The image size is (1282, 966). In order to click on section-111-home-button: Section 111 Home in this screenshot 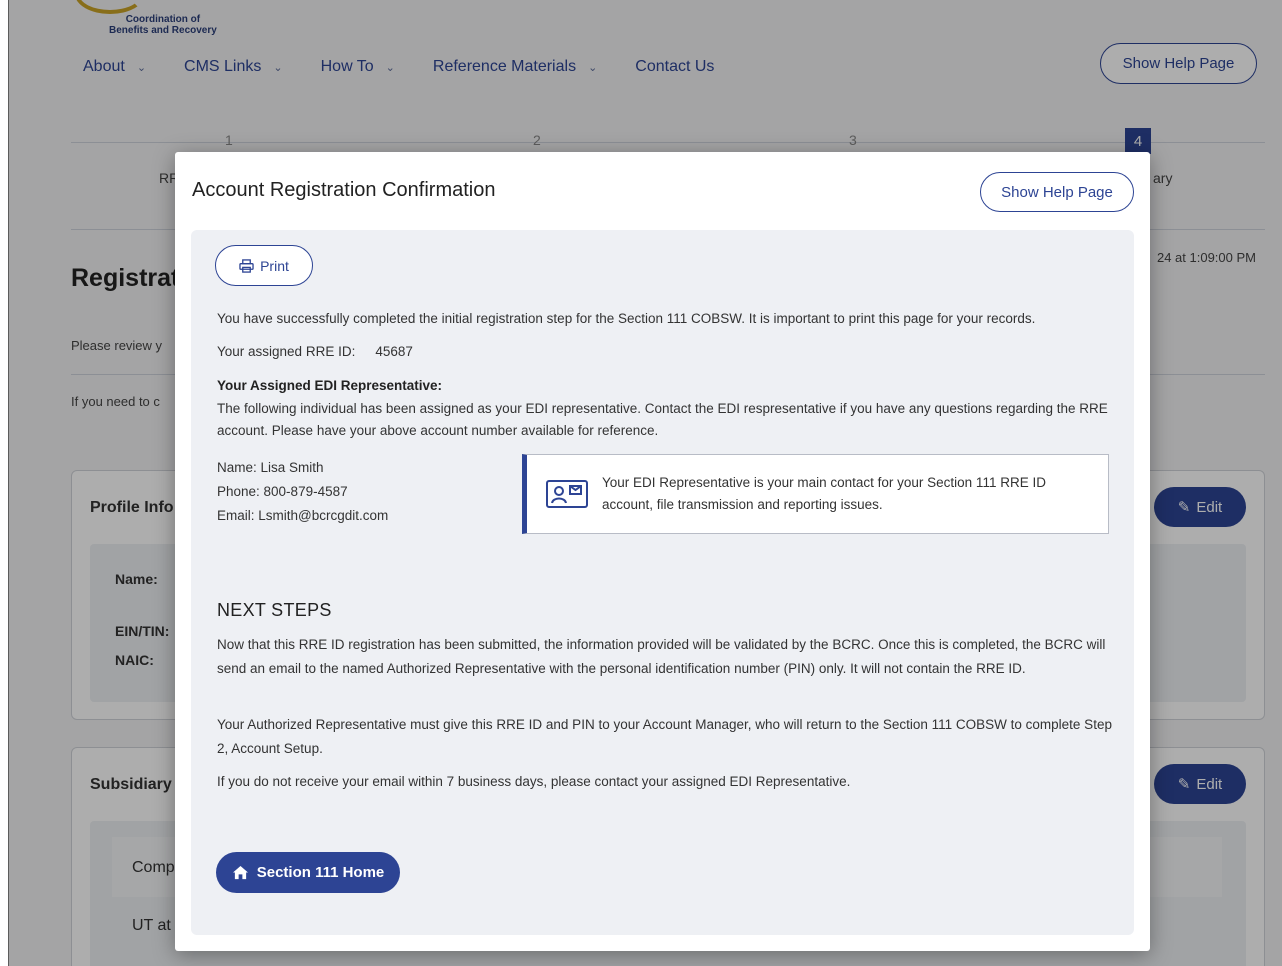, I will do `click(308, 872)`.